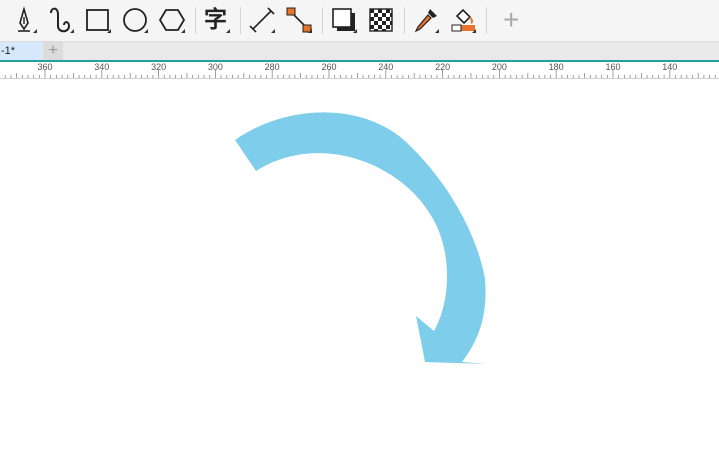  What do you see at coordinates (556, 67) in the screenshot?
I see `ruler-label: 180` at bounding box center [556, 67].